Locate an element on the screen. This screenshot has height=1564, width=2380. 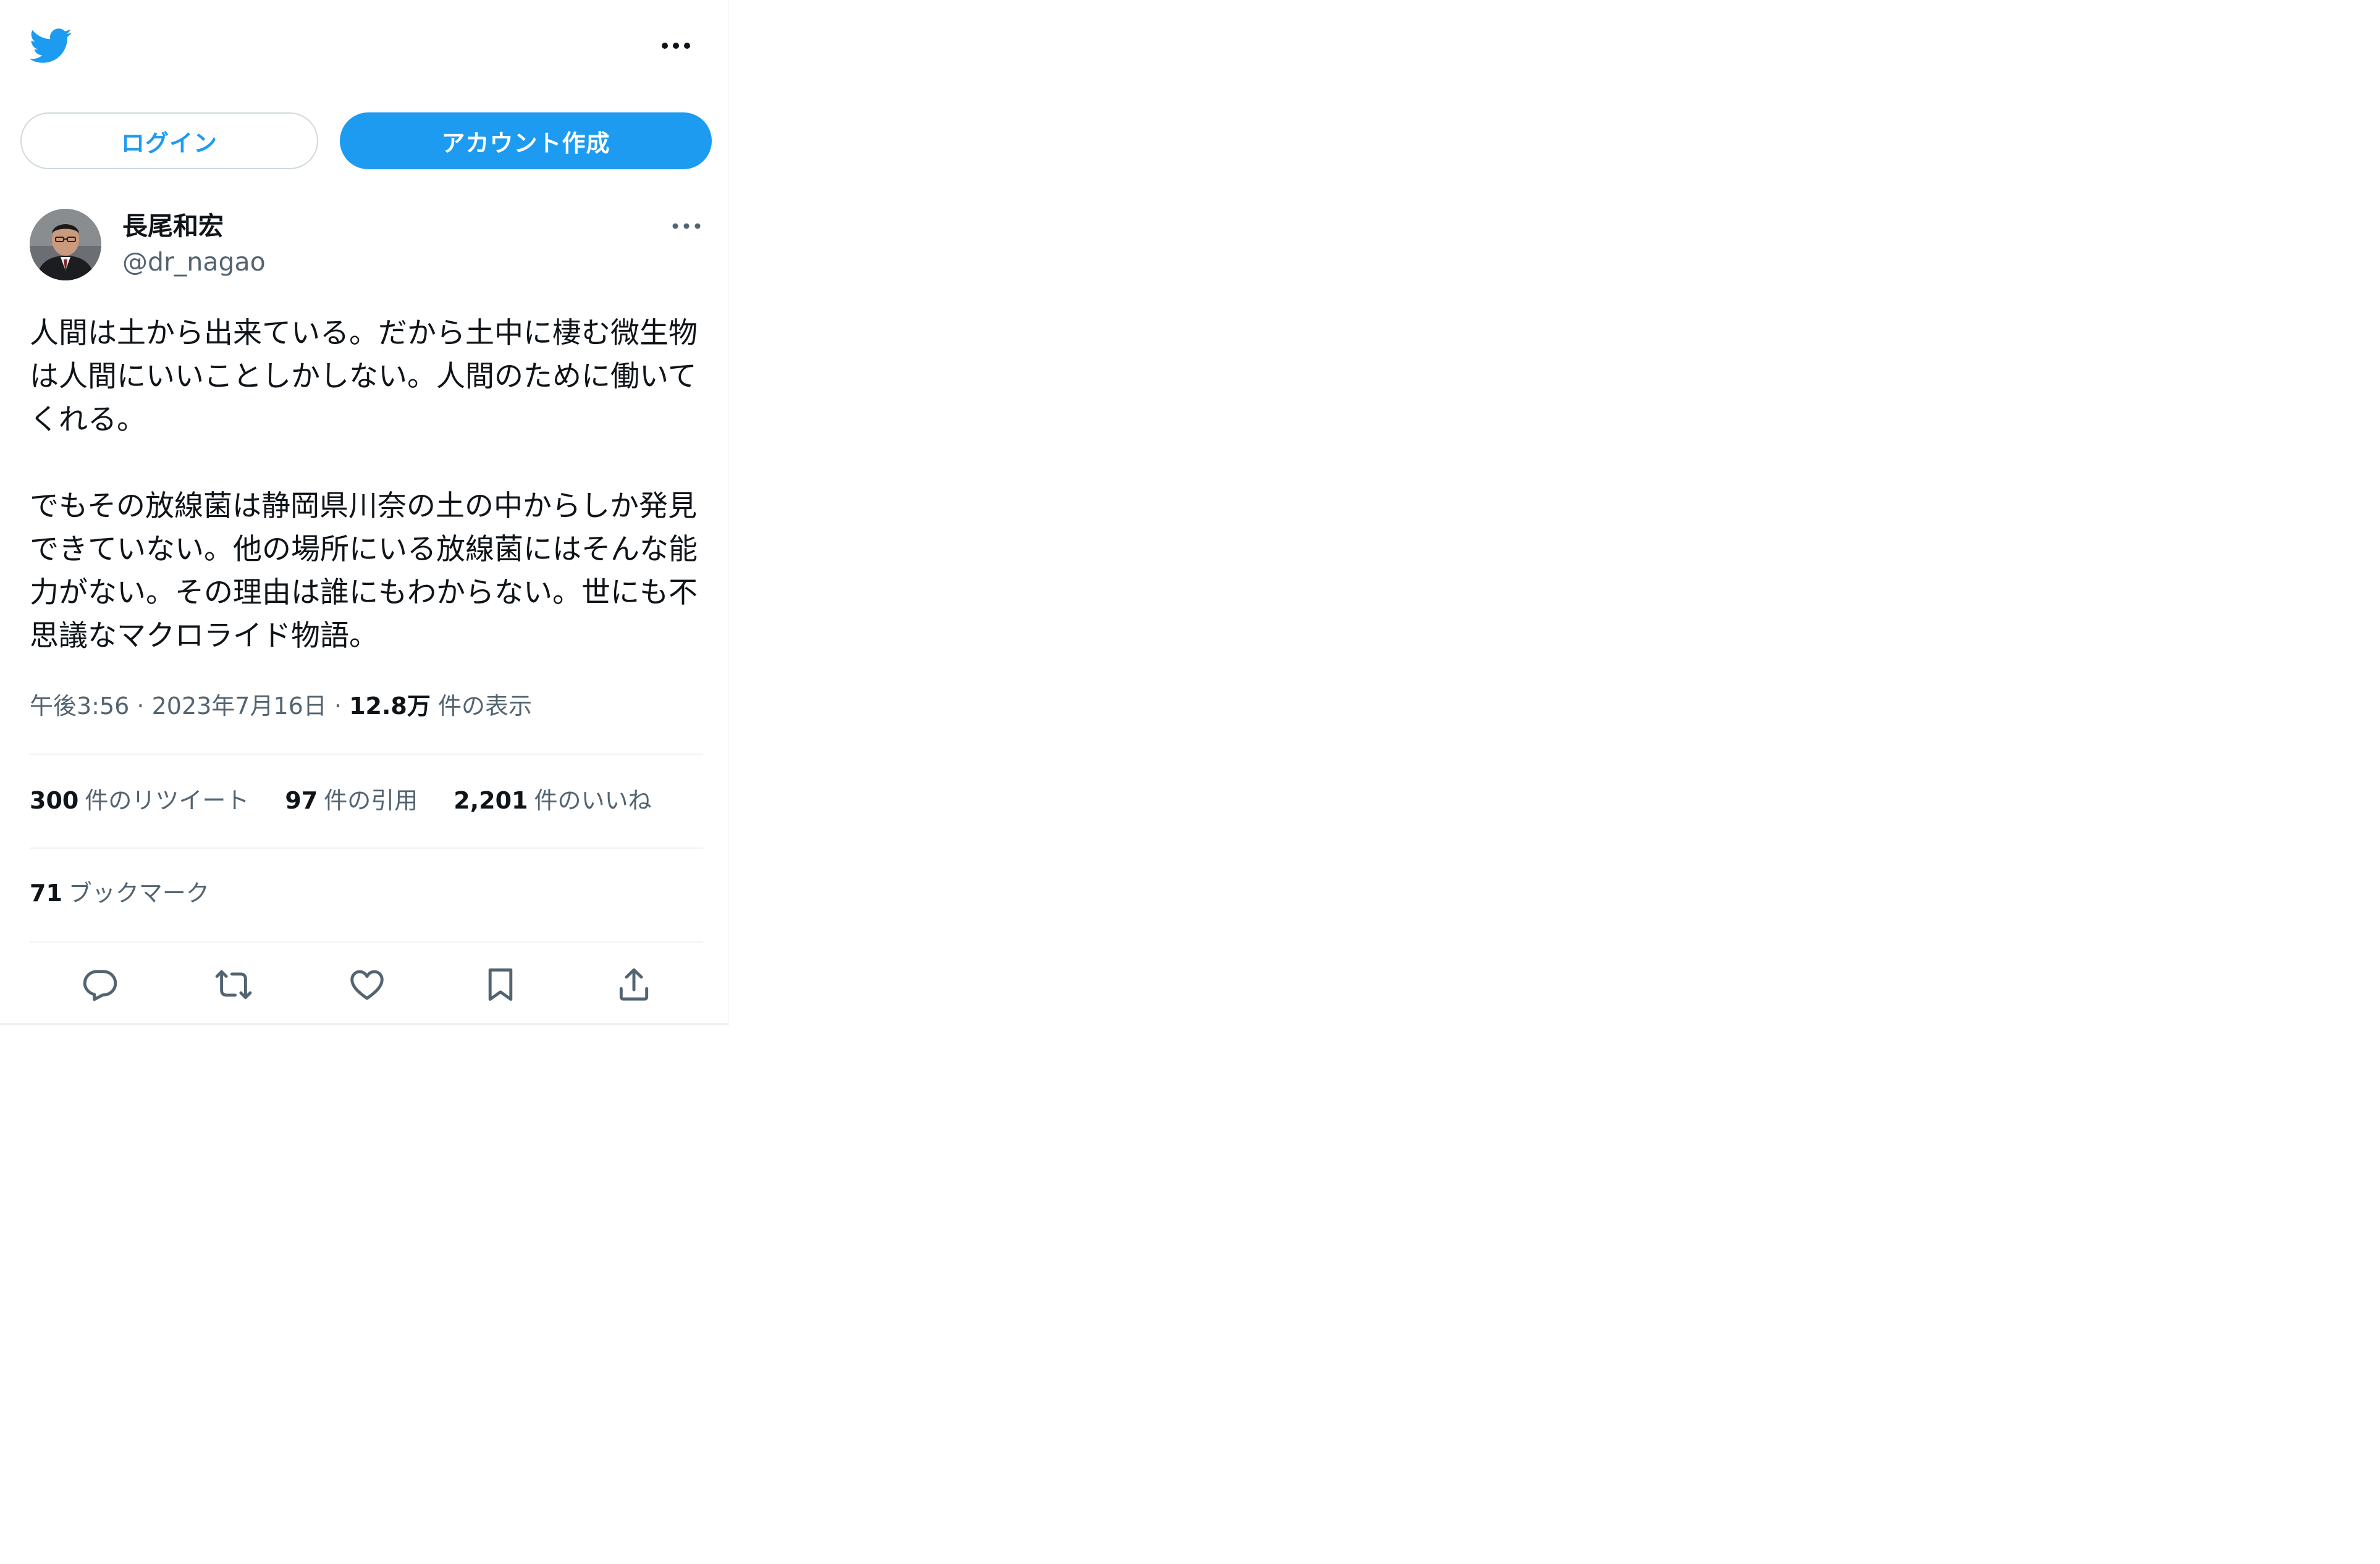
likes-stat: 2,201 件のいいね is located at coordinates (553, 800).